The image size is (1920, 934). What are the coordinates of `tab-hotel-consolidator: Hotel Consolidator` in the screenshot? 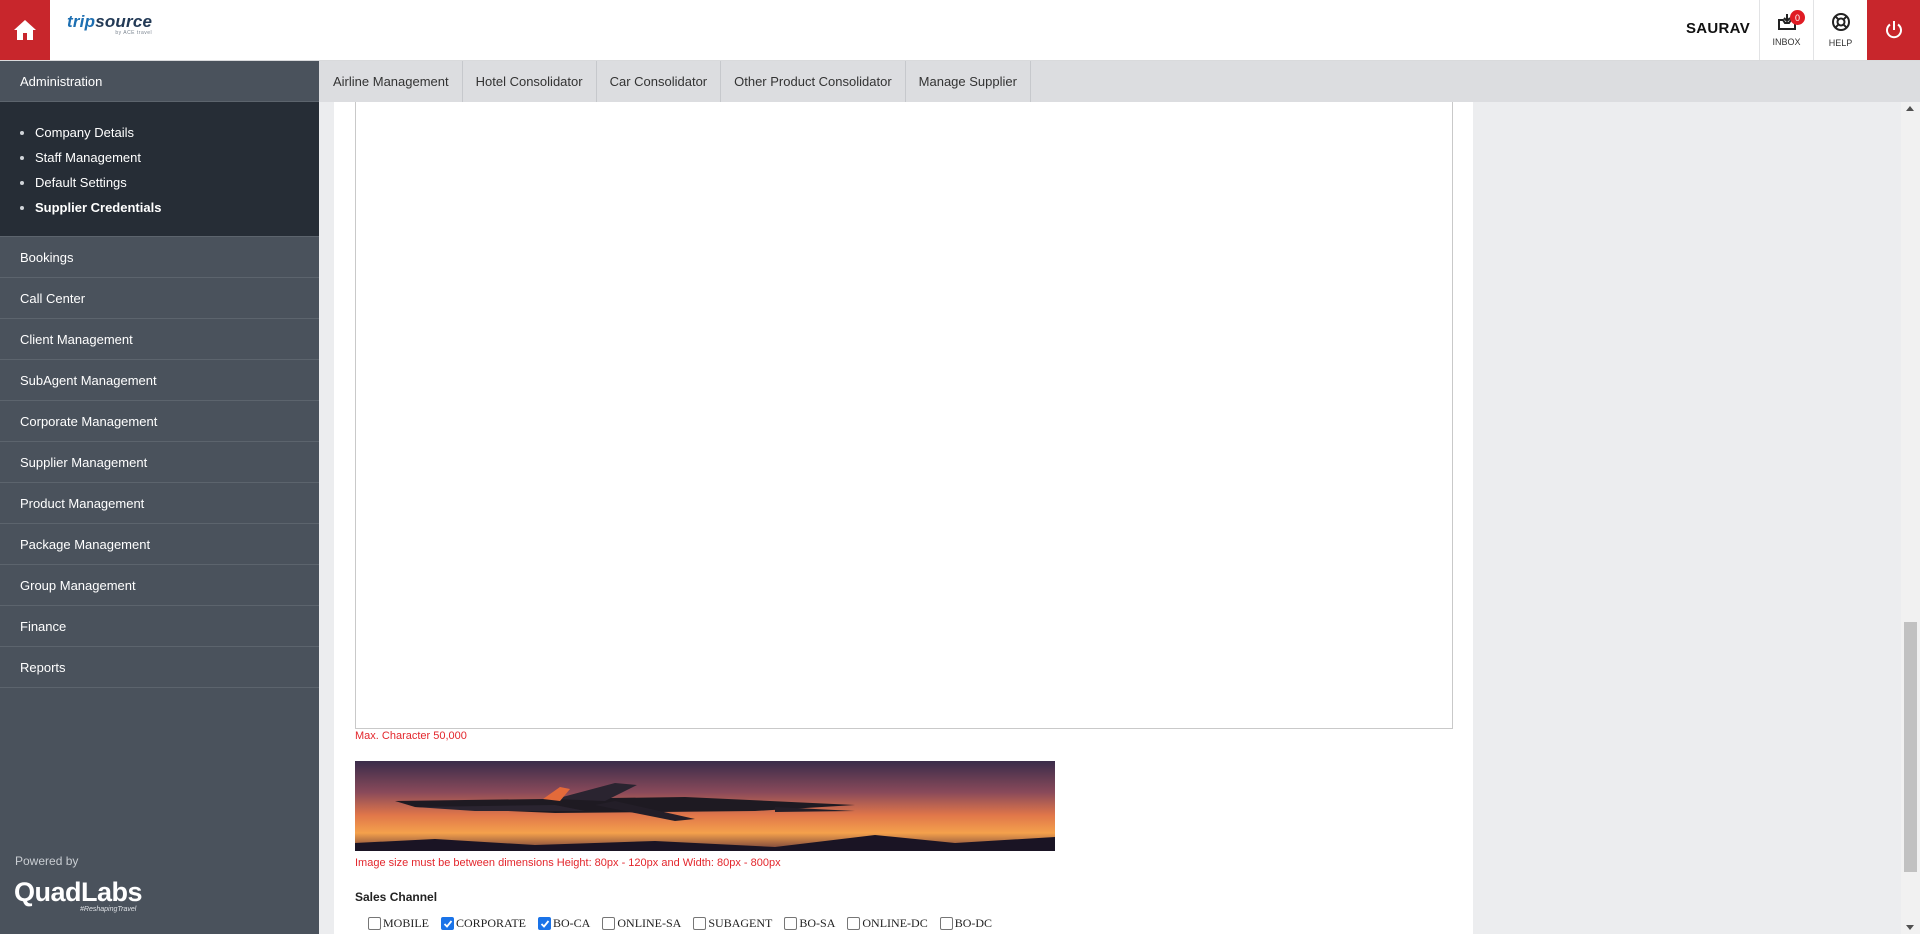 It's located at (530, 81).